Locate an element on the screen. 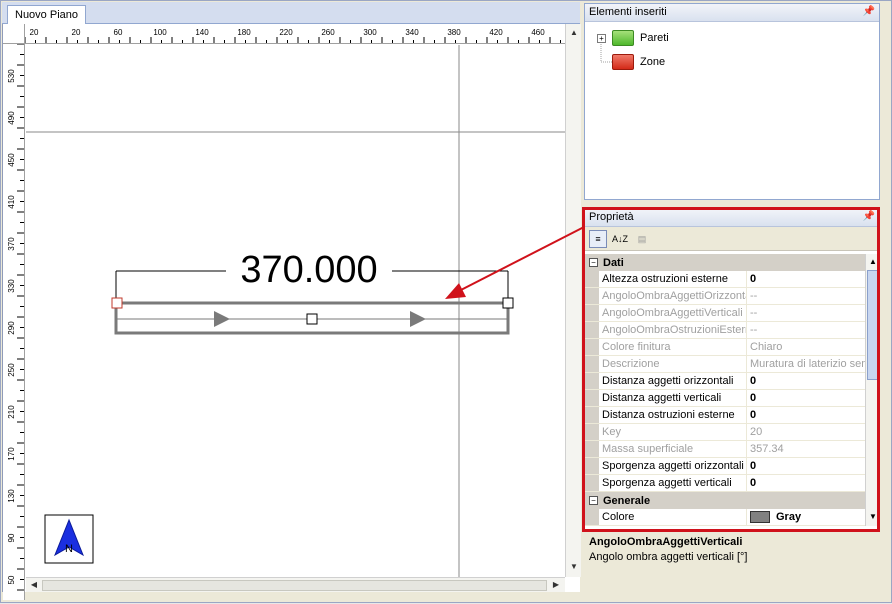 This screenshot has width=892, height=604. category-dati: − Dati is located at coordinates (725, 262).